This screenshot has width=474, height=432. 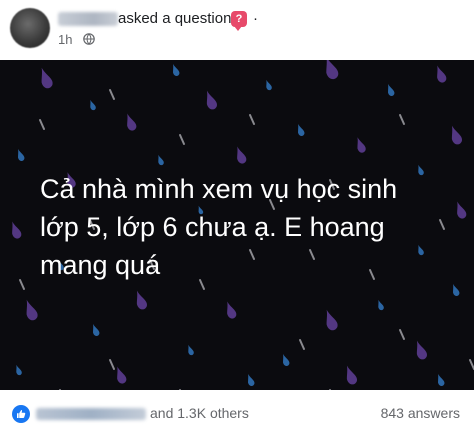 I want to click on question-badge-icon: ?, so click(x=239, y=21).